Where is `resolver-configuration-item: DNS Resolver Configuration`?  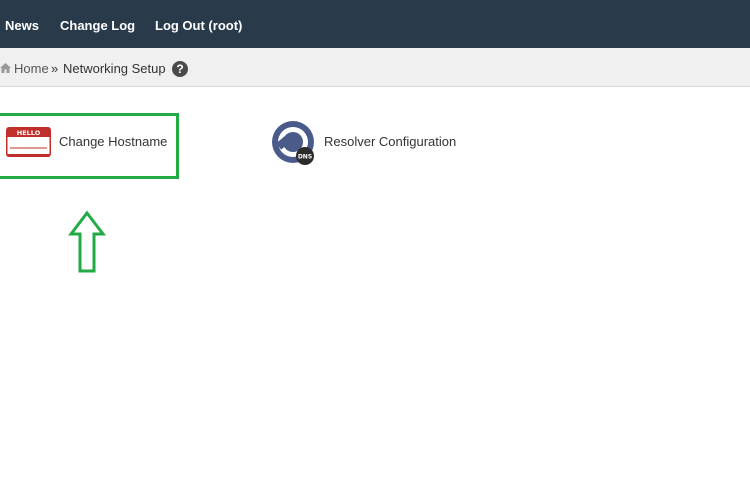
resolver-configuration-item: DNS Resolver Configuration is located at coordinates (370, 141).